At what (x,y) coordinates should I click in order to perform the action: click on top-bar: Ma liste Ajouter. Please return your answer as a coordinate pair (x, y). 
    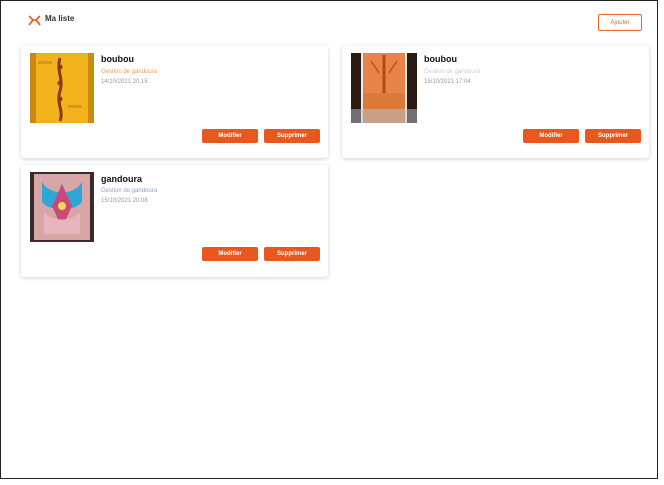
    Looking at the image, I should click on (329, 19).